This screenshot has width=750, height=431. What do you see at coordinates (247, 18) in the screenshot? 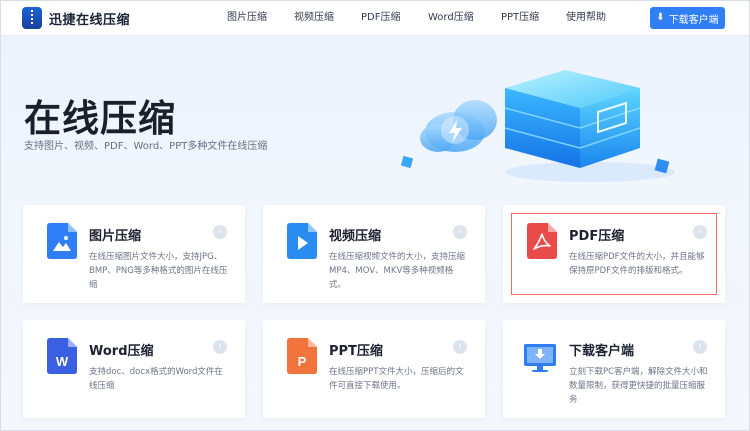
I see `nav-image-compress: 图片压缩` at bounding box center [247, 18].